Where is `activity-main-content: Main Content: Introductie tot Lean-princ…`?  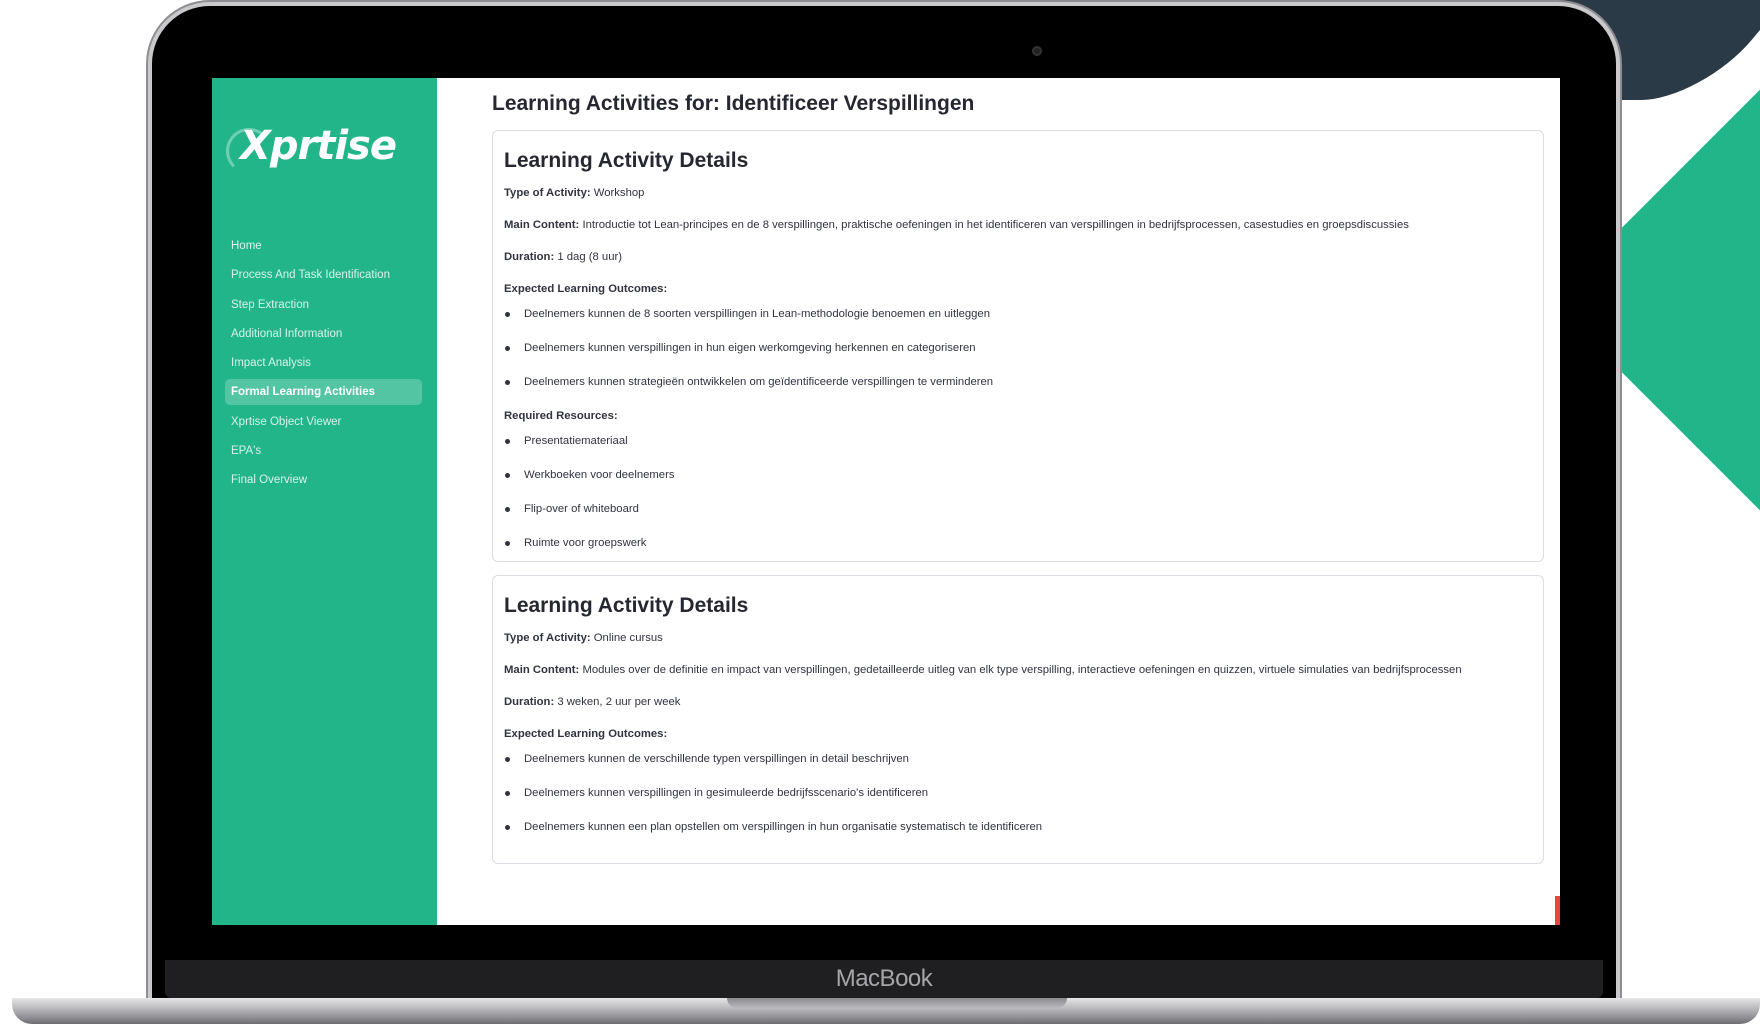 activity-main-content: Main Content: Introductie tot Lean-princ… is located at coordinates (1018, 225).